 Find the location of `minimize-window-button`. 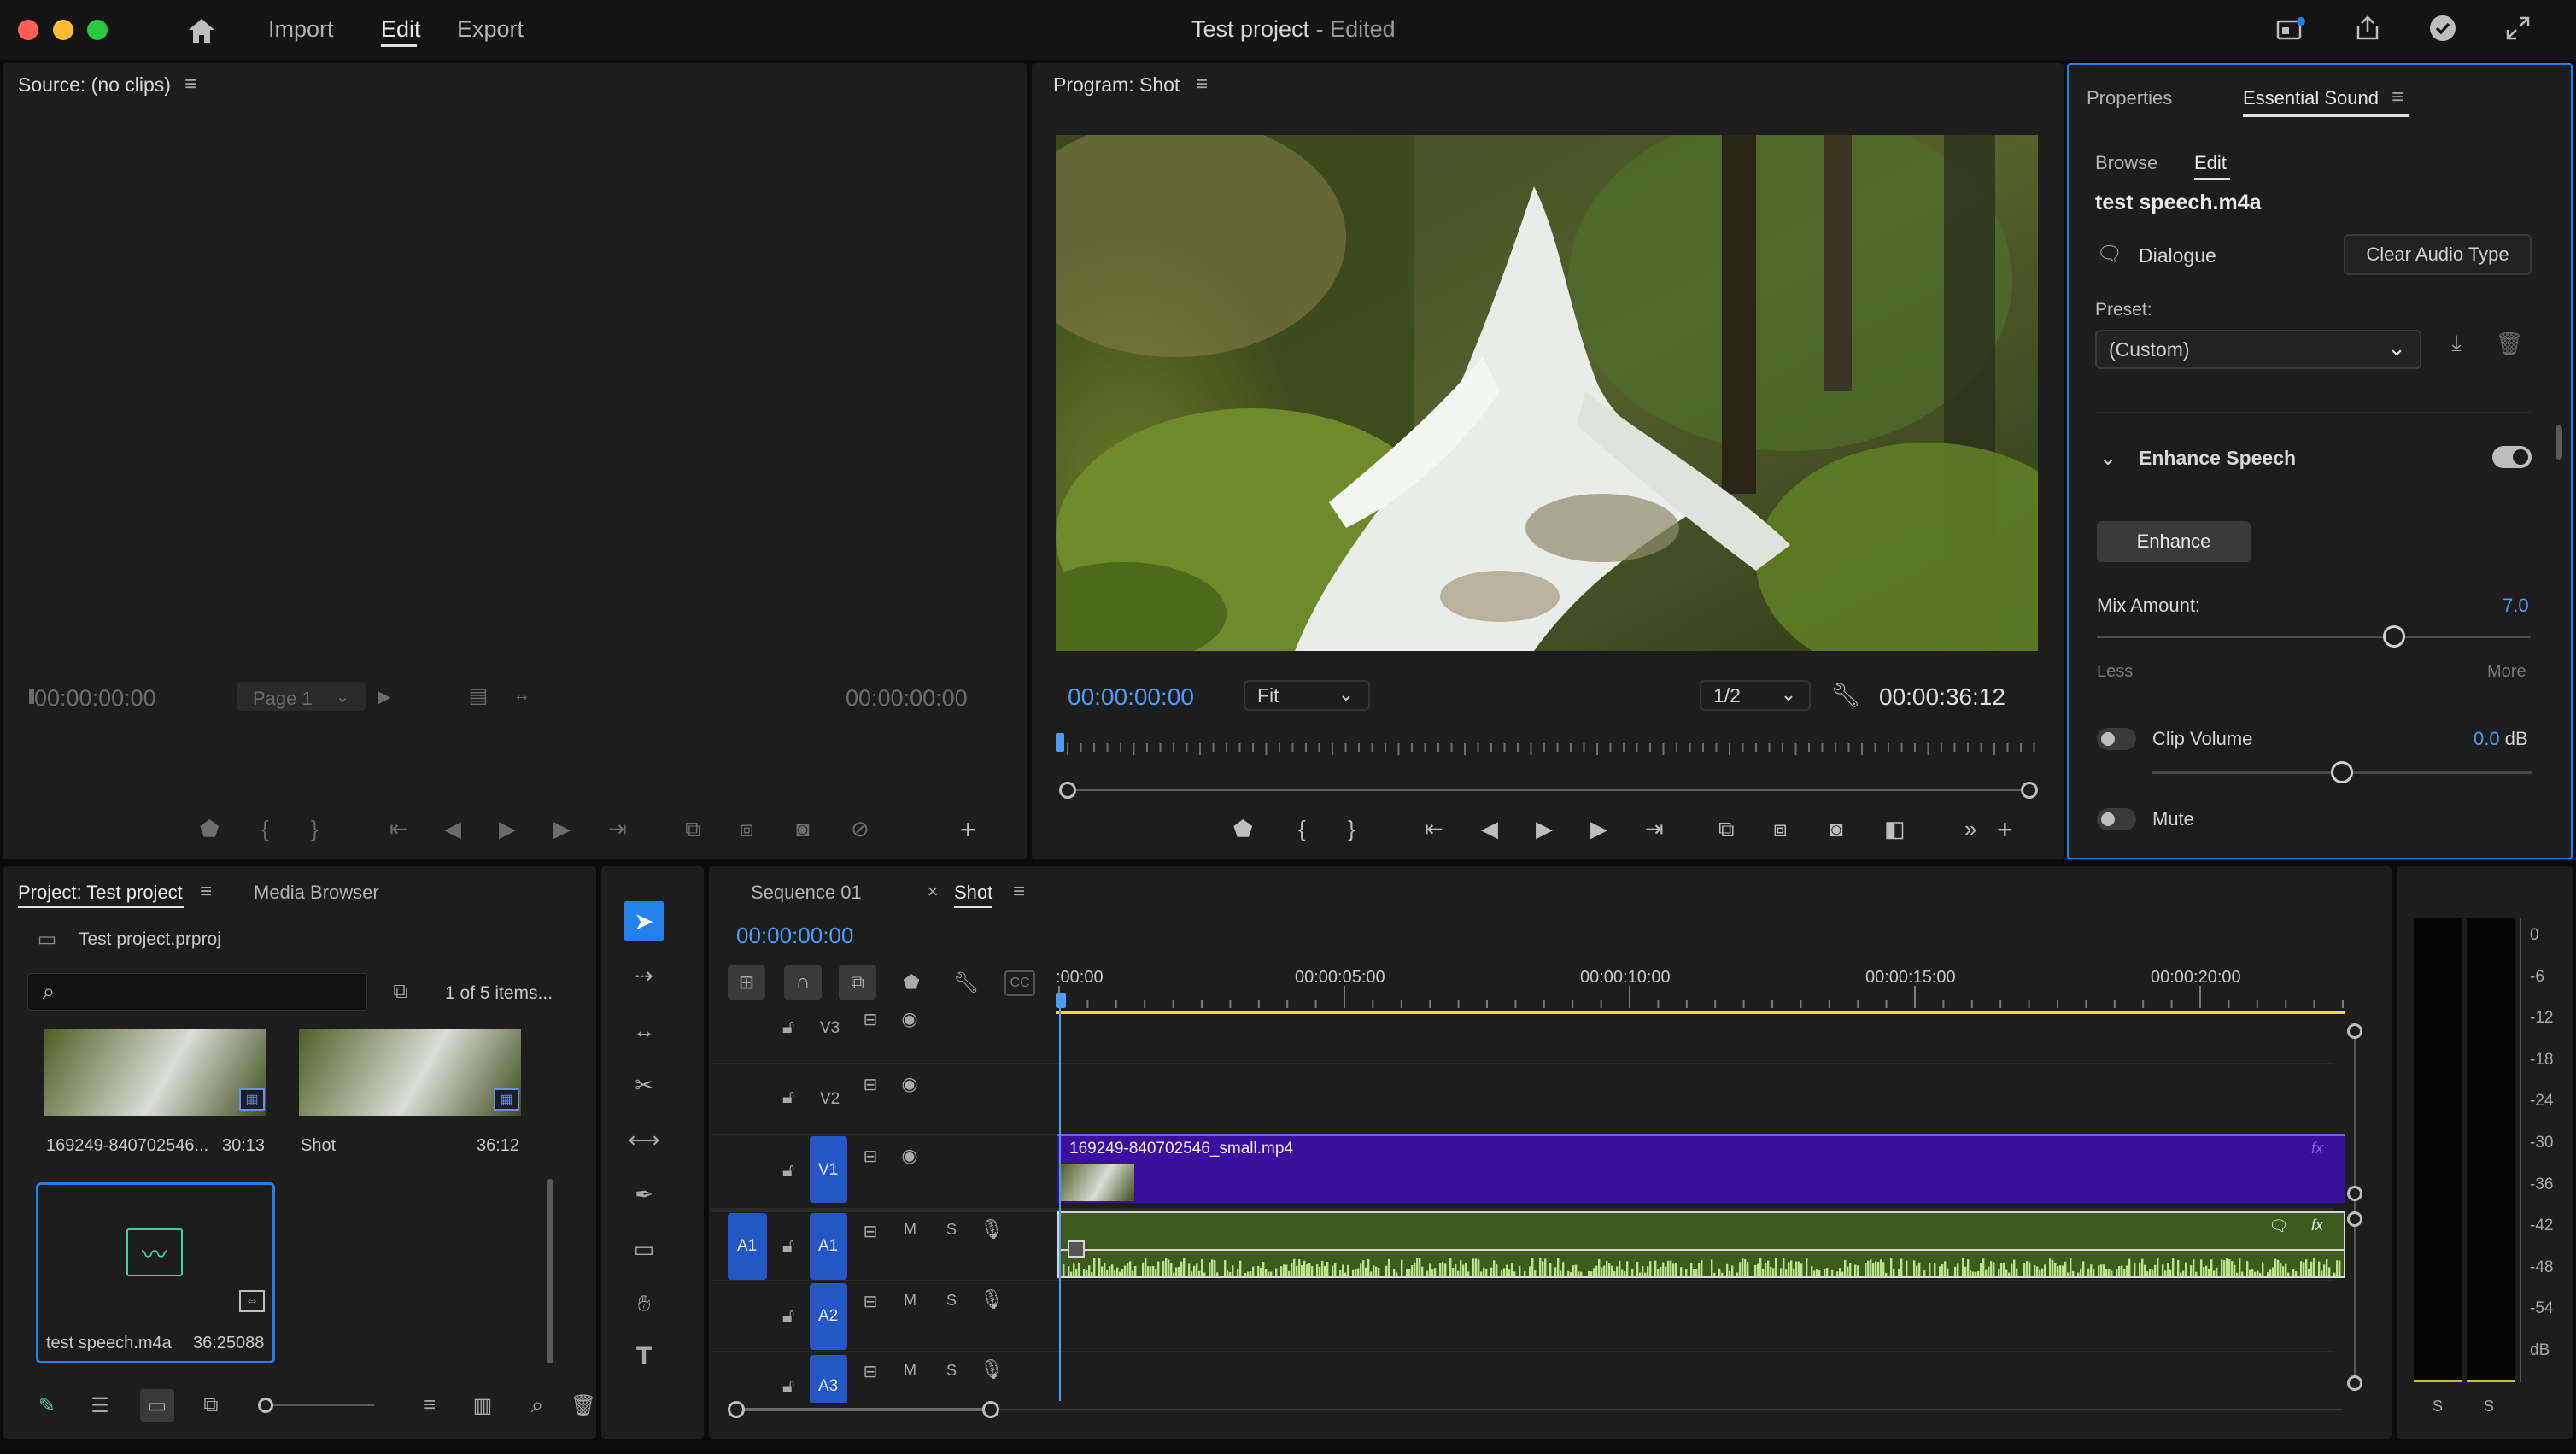

minimize-window-button is located at coordinates (63, 30).